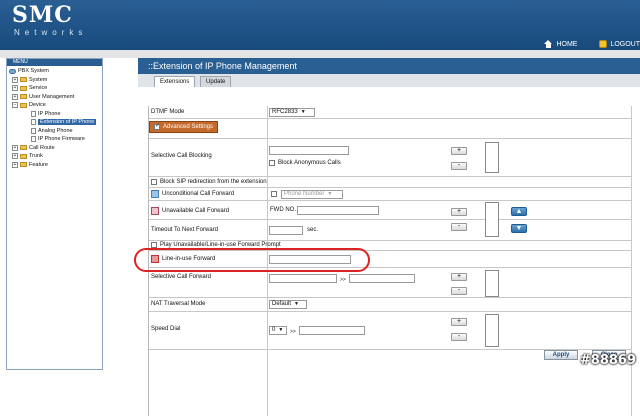 This screenshot has width=640, height=416. I want to click on sidebar-item-label: Device, so click(37, 105).